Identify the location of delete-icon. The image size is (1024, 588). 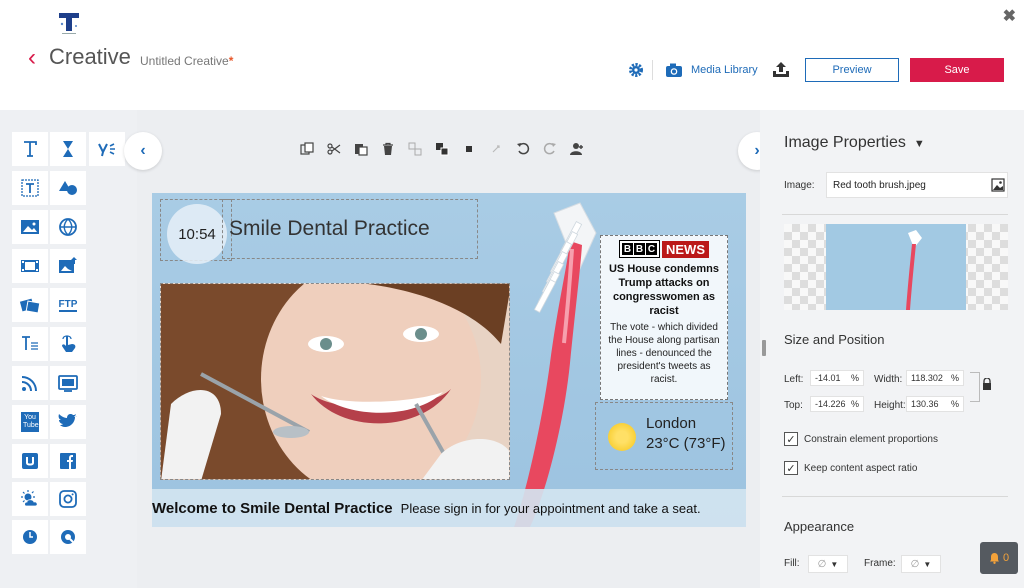
(388, 148).